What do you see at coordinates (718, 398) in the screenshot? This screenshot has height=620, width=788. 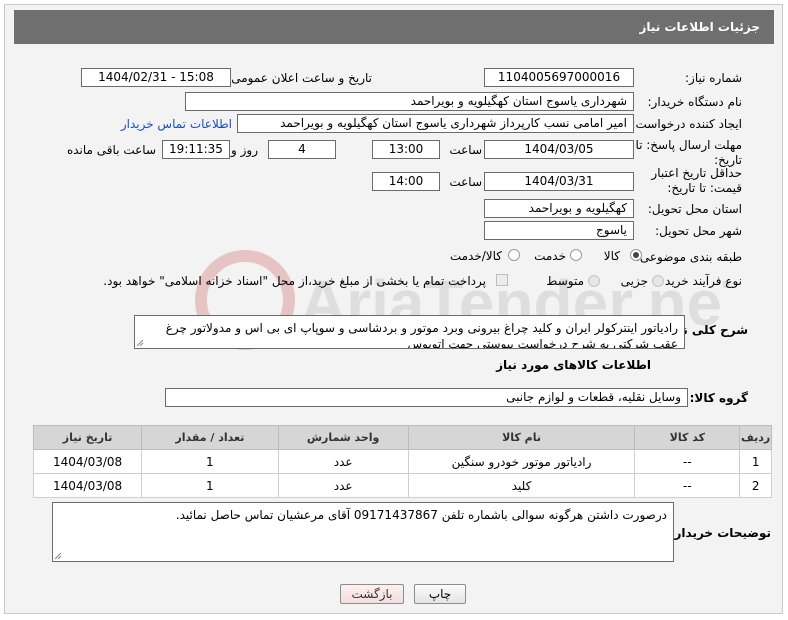 I see `goods-group-label: گروه کالا:` at bounding box center [718, 398].